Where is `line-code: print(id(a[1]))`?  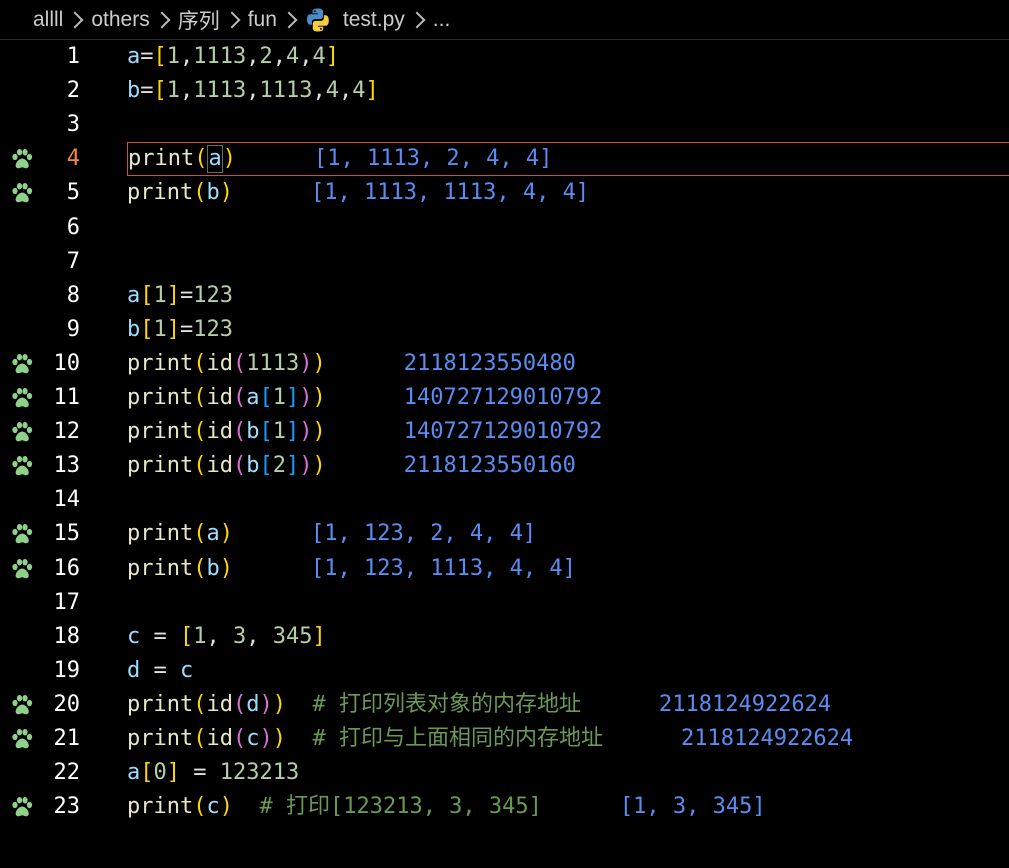
line-code: print(id(a[1])) is located at coordinates (226, 398).